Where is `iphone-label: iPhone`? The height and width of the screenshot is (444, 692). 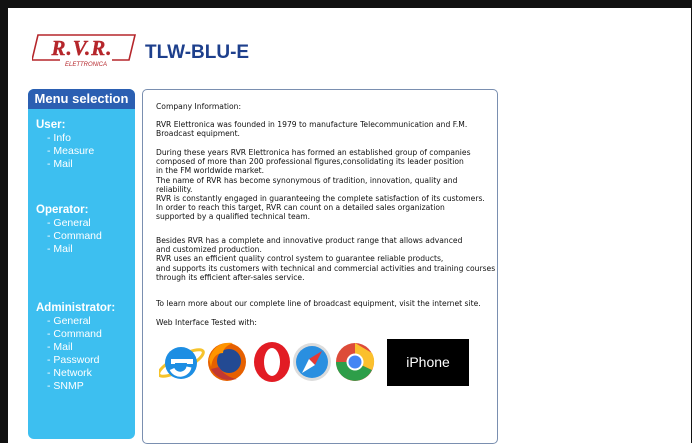
iphone-label: iPhone is located at coordinates (428, 362).